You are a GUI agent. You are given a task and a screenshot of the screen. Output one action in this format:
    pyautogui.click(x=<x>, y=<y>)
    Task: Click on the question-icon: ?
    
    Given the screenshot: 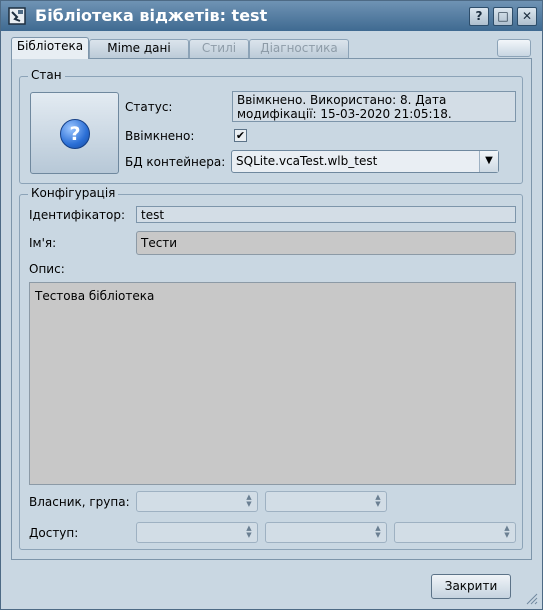 What is the action you would take?
    pyautogui.click(x=75, y=134)
    